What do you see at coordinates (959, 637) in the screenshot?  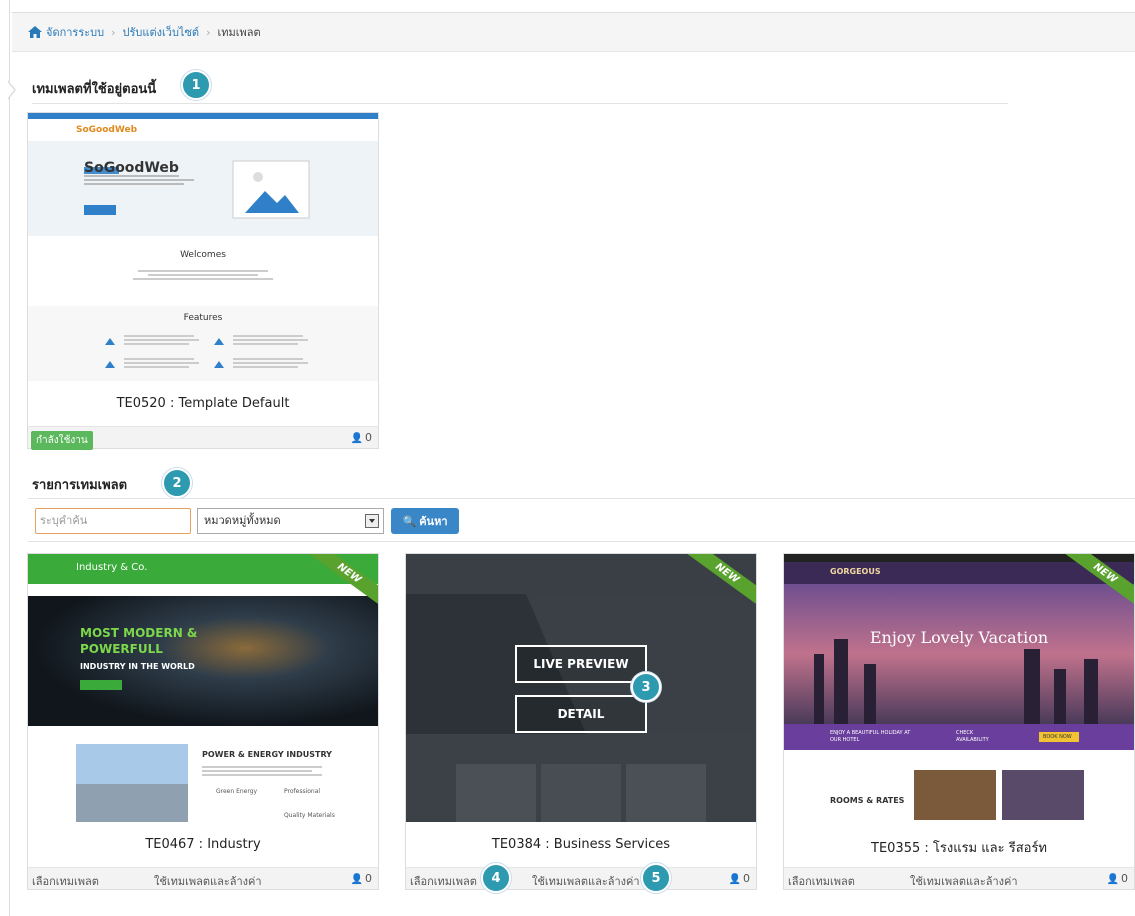 I see `preview-hero: Enjoy Lovely Vacation` at bounding box center [959, 637].